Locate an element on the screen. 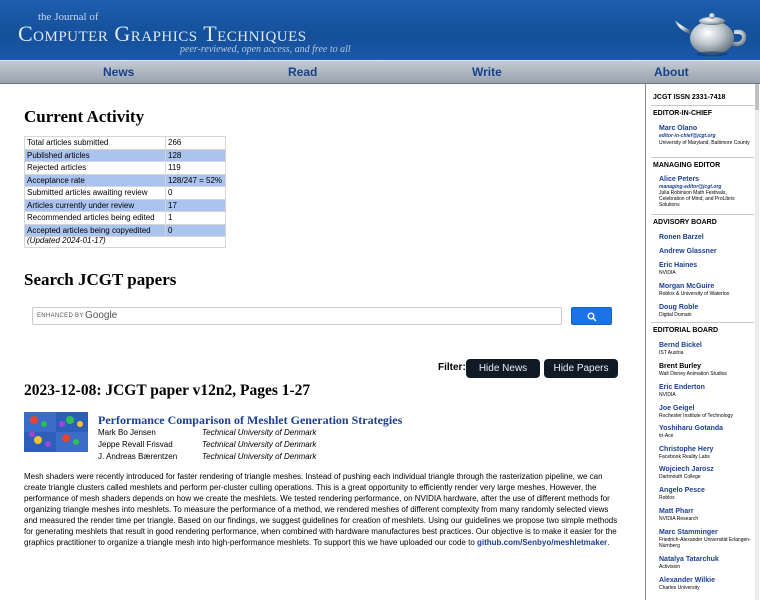 This screenshot has height=600, width=760. board-member-name: Marc Stamminger is located at coordinates (688, 532).